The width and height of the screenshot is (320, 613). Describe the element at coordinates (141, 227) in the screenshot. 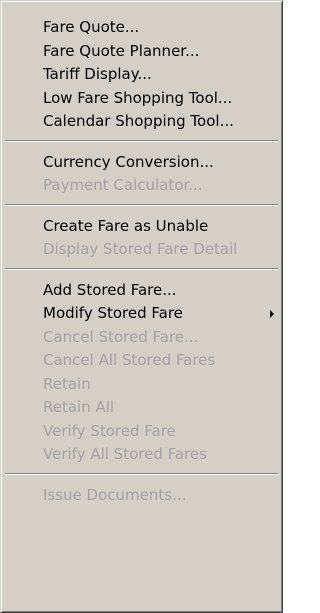

I see `menu-item-create-fare-as-unable: Create Fare as Unable` at that location.